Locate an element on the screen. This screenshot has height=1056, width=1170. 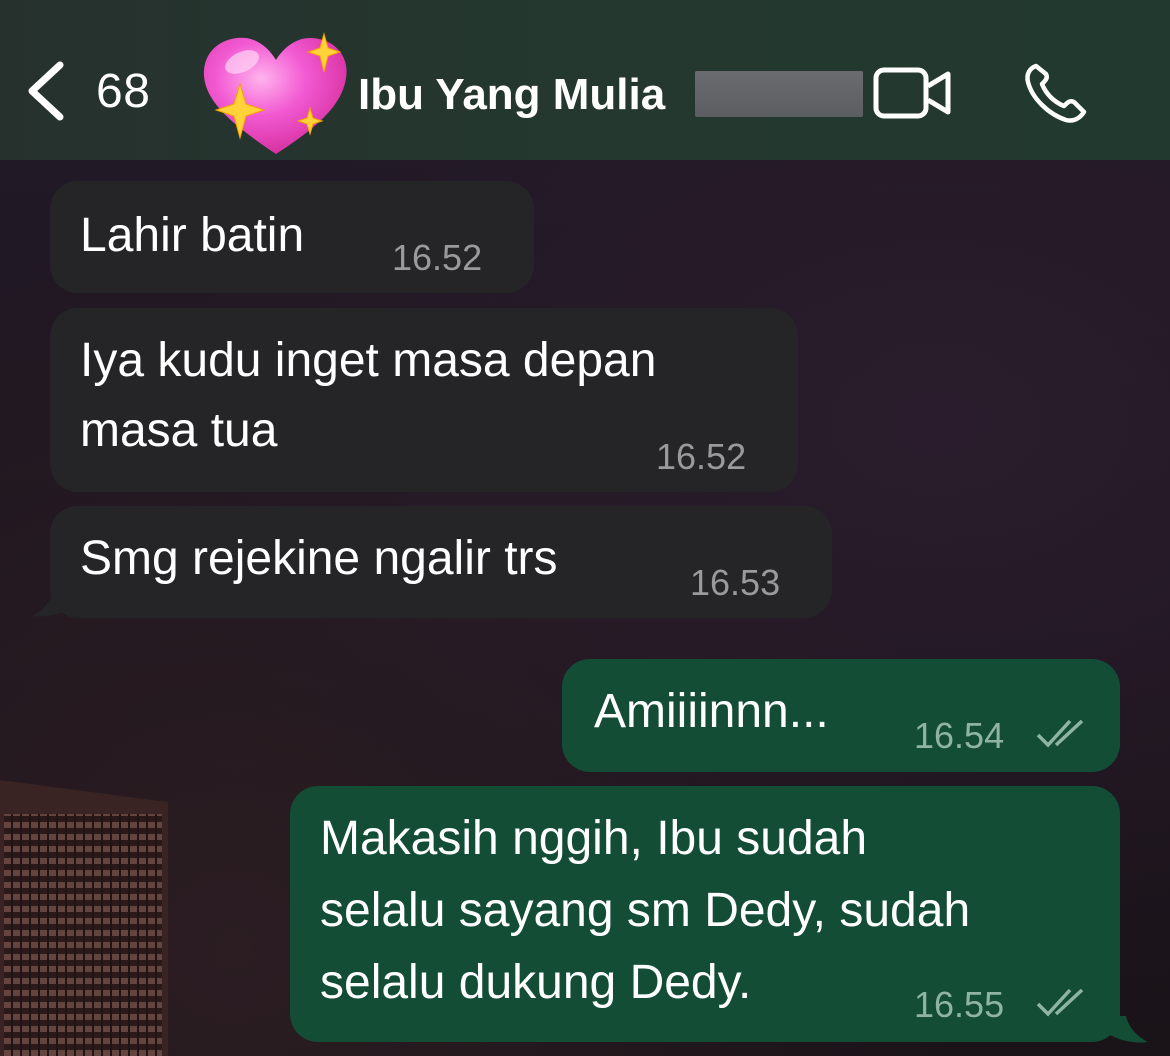
message-bubble-incoming: Lahir batin 16.52 is located at coordinates (292, 237).